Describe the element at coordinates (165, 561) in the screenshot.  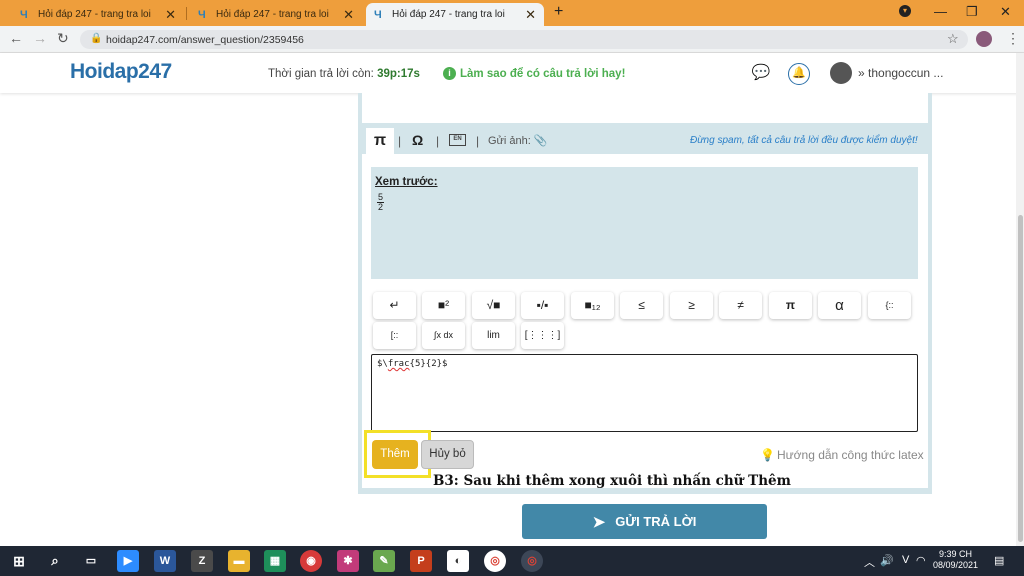
I see `word-app-icon: W` at that location.